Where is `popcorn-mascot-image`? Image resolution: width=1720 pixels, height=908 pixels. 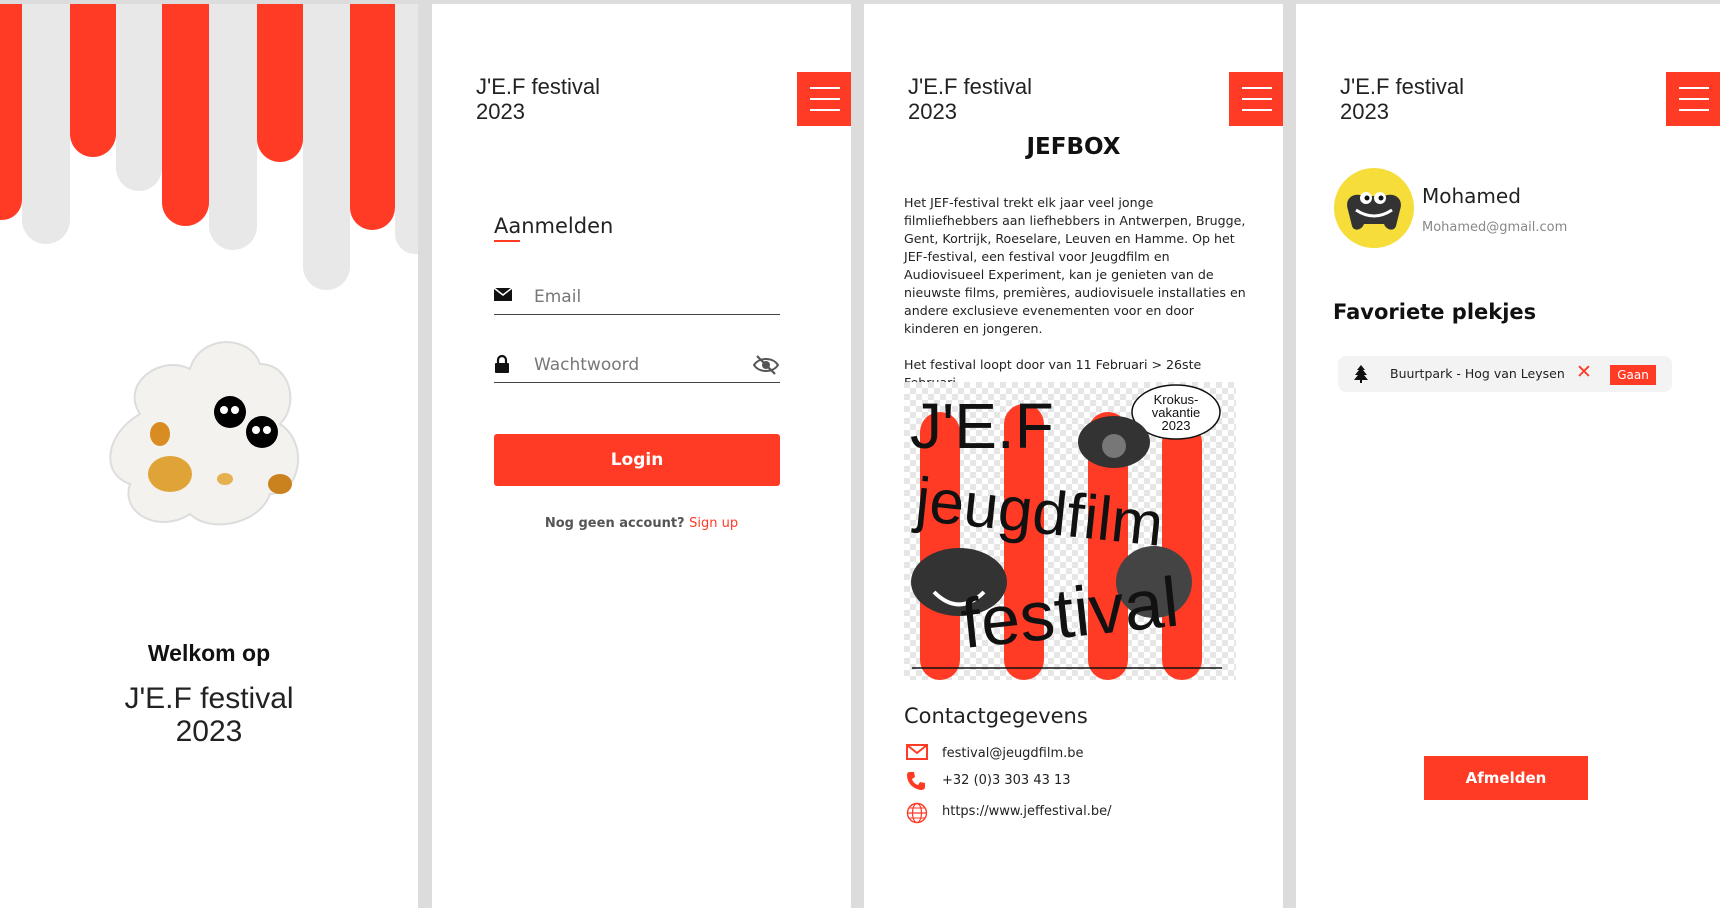 popcorn-mascot-image is located at coordinates (204, 433).